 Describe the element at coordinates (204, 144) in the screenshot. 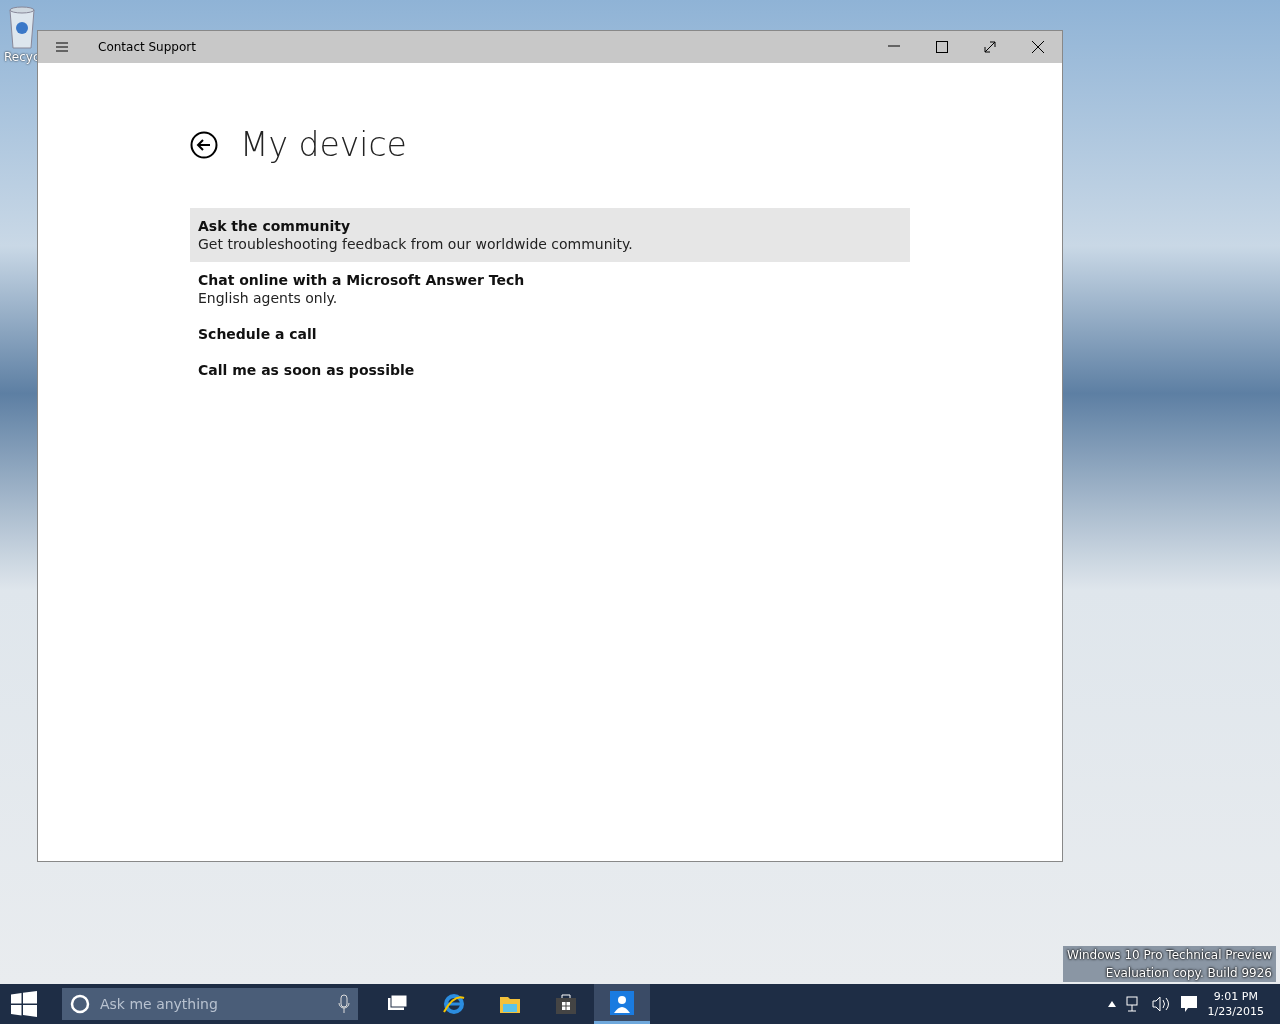

I see `back-button` at that location.